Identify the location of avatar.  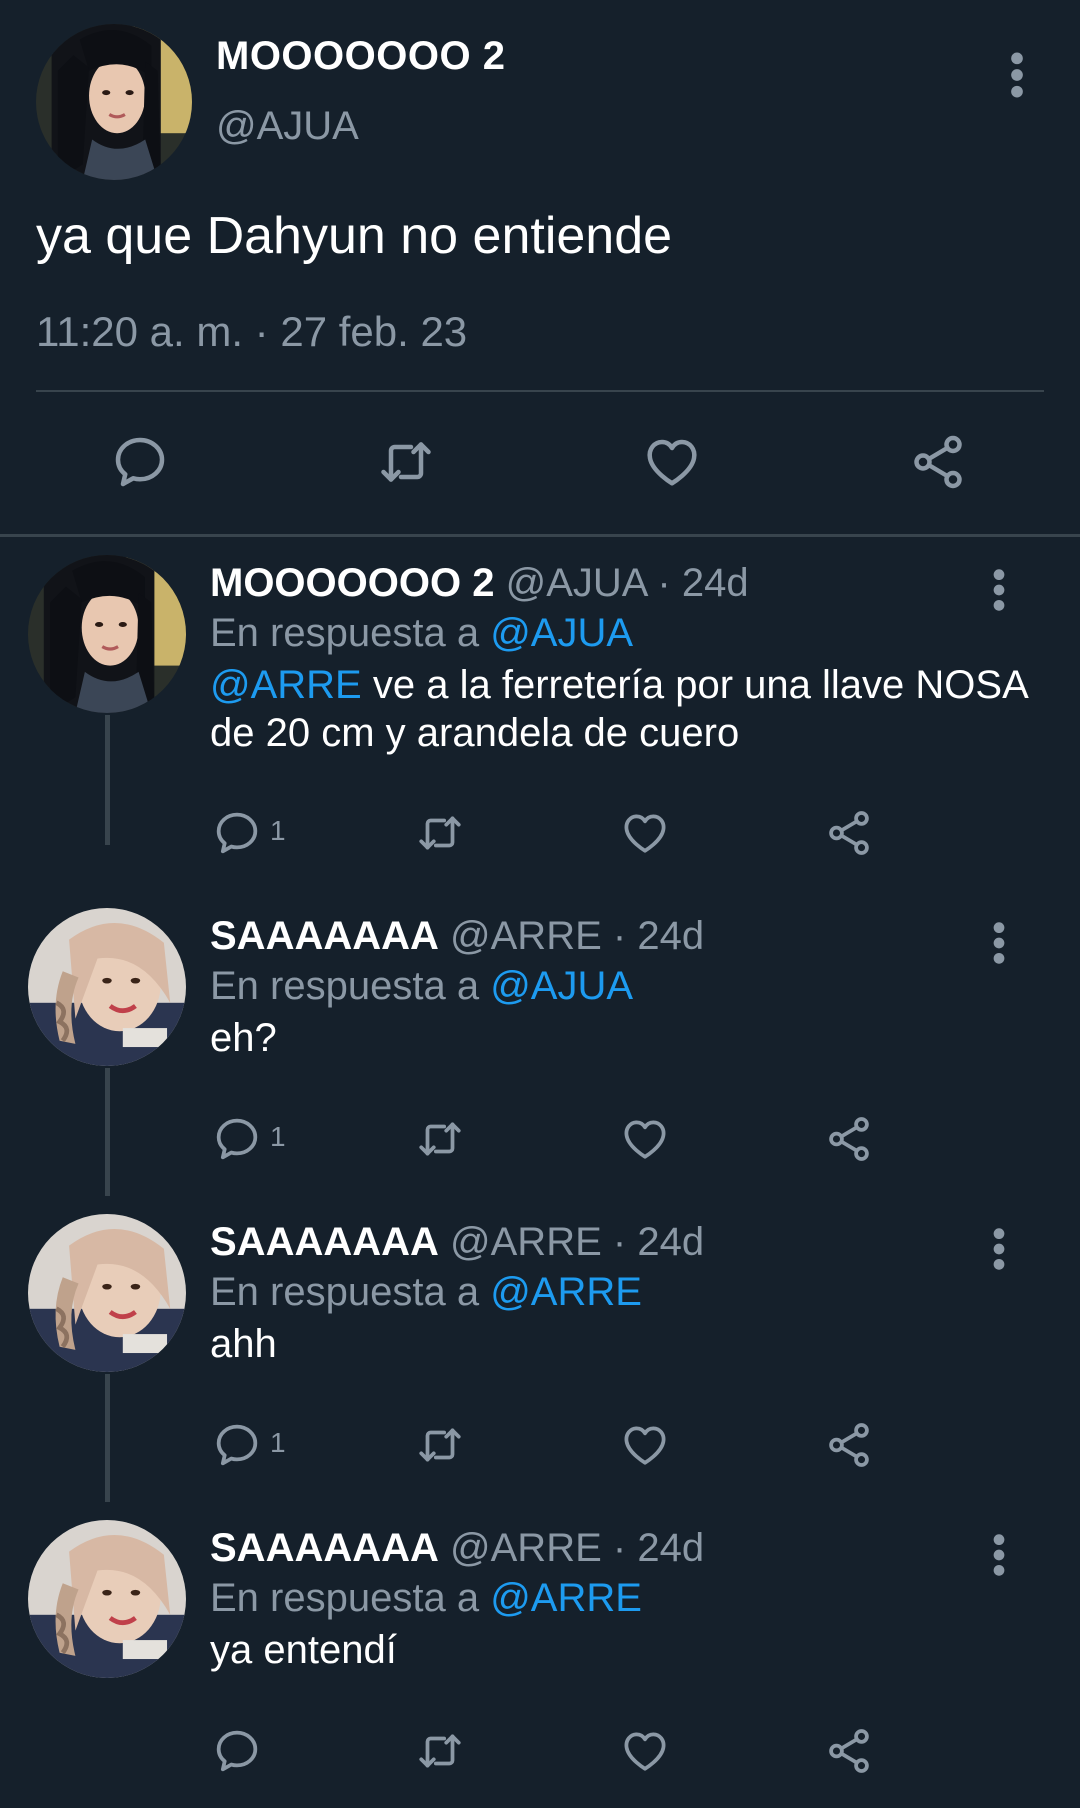
(114, 102).